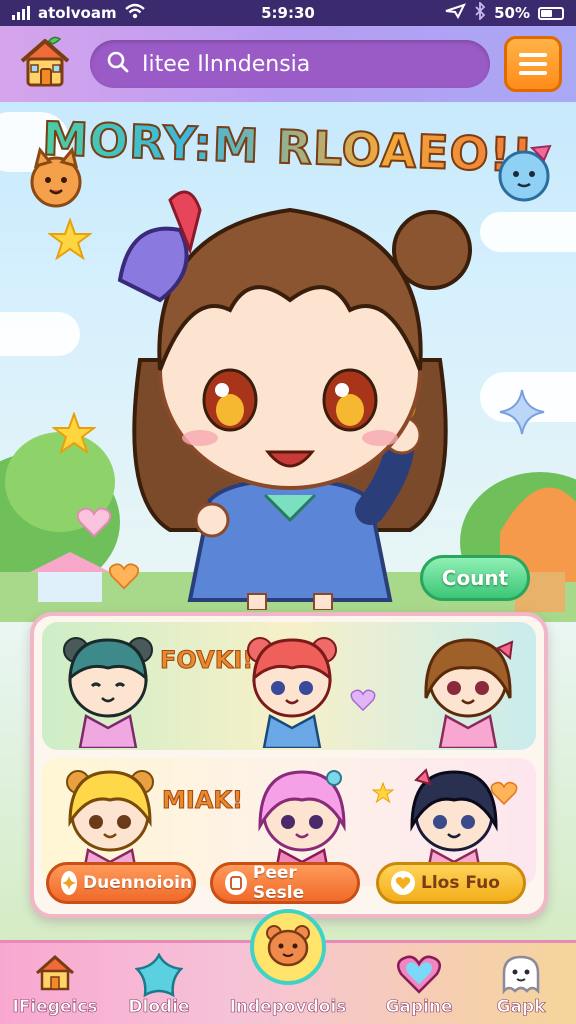 The height and width of the screenshot is (1024, 576). Describe the element at coordinates (460, 883) in the screenshot. I see `action-button-label: Llos Fuo` at that location.